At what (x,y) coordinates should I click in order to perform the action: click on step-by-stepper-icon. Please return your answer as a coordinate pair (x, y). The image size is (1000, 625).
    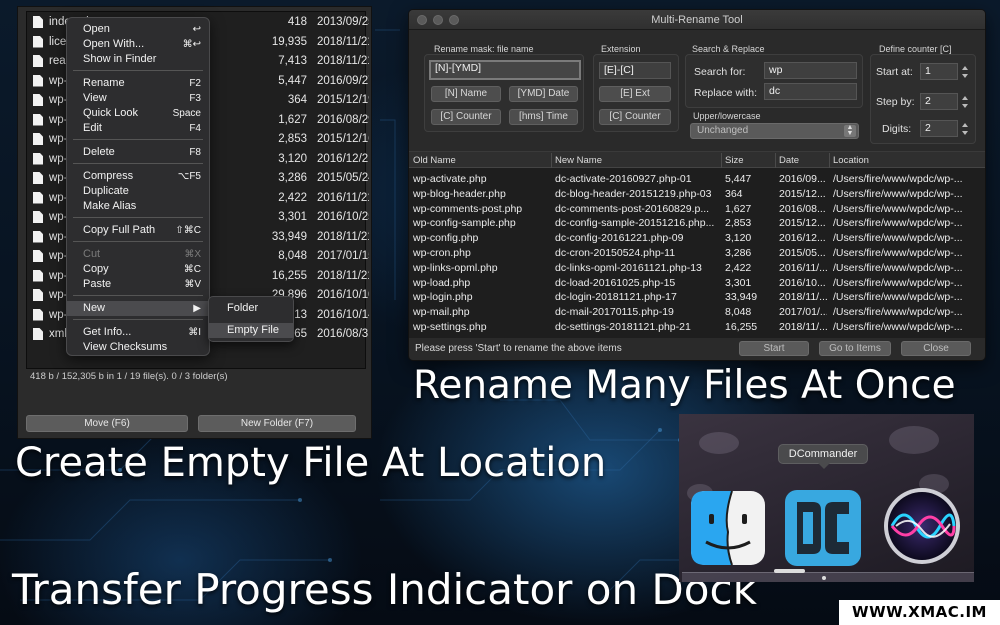
    Looking at the image, I should click on (965, 102).